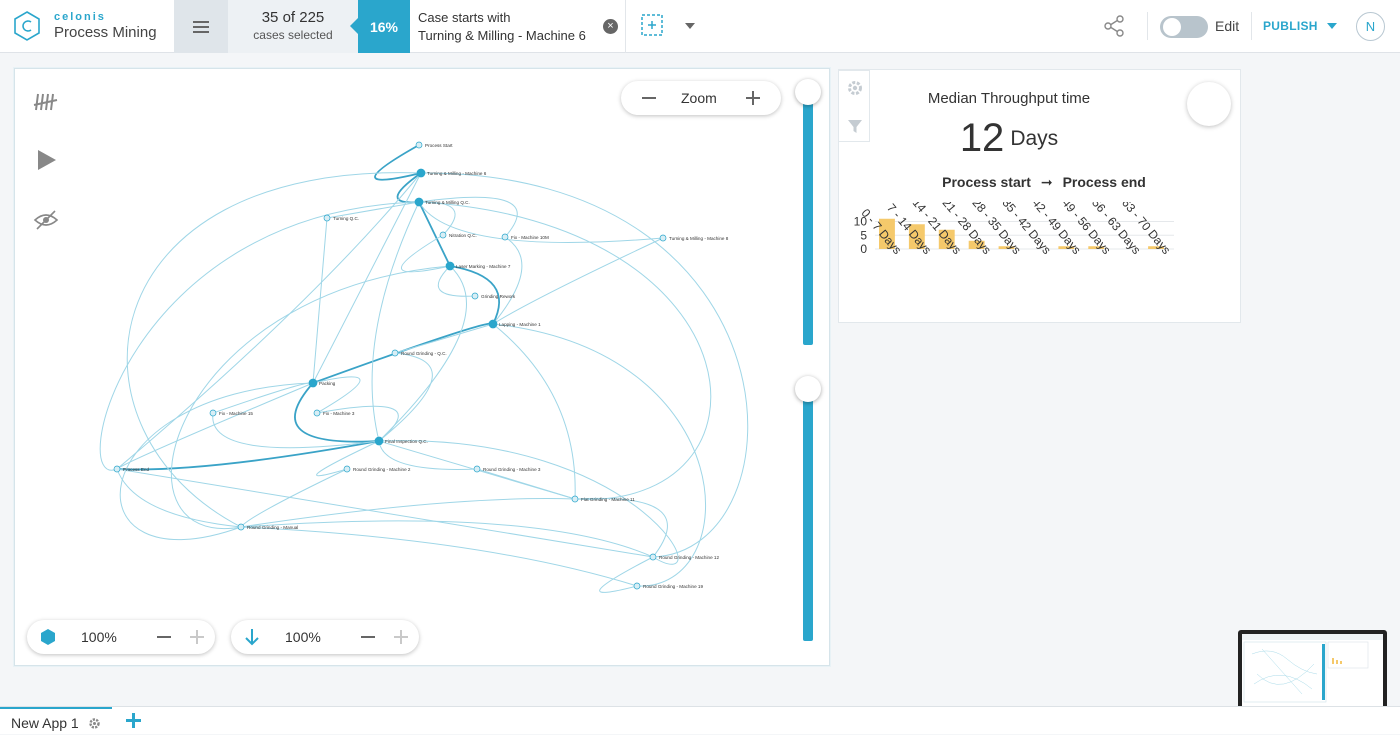  What do you see at coordinates (136, 469) in the screenshot?
I see `activity-label: Process End` at bounding box center [136, 469].